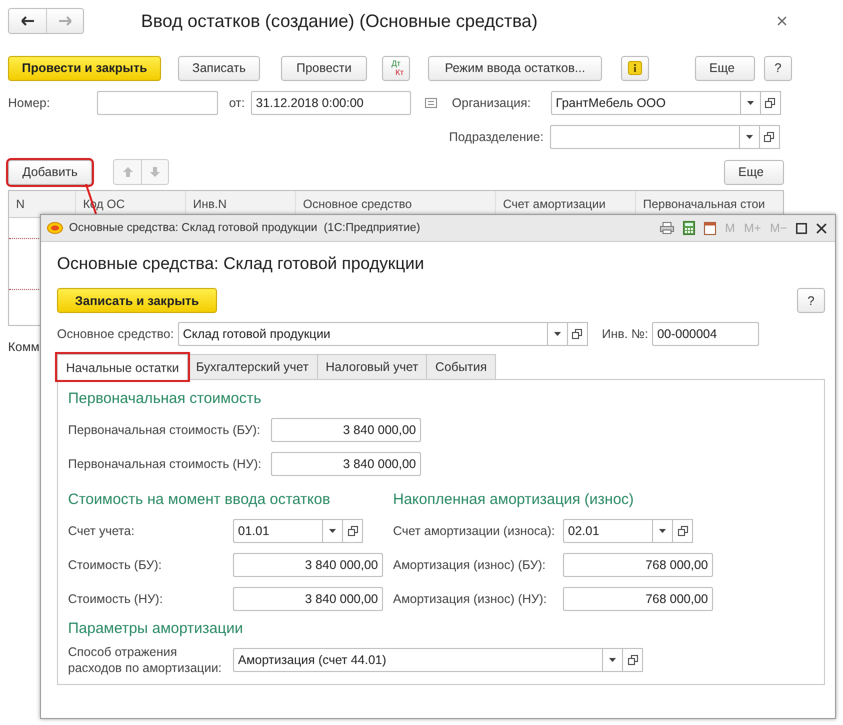 The image size is (843, 725). Describe the element at coordinates (710, 228) in the screenshot. I see `calendar-icon` at that location.